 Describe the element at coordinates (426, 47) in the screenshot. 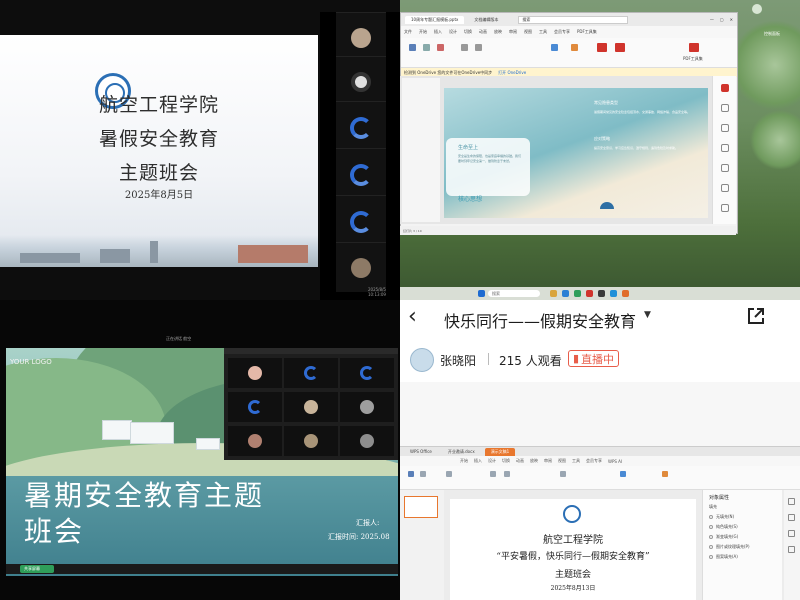

I see `cut-icon` at that location.